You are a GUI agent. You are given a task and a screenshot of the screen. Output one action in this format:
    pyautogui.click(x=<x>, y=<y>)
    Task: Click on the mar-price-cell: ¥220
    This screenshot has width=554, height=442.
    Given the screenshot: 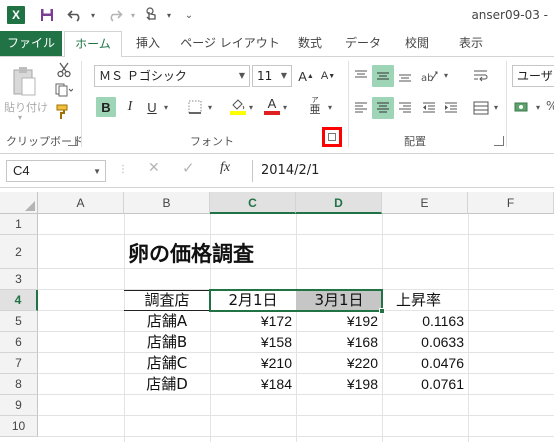 What is the action you would take?
    pyautogui.click(x=337, y=363)
    